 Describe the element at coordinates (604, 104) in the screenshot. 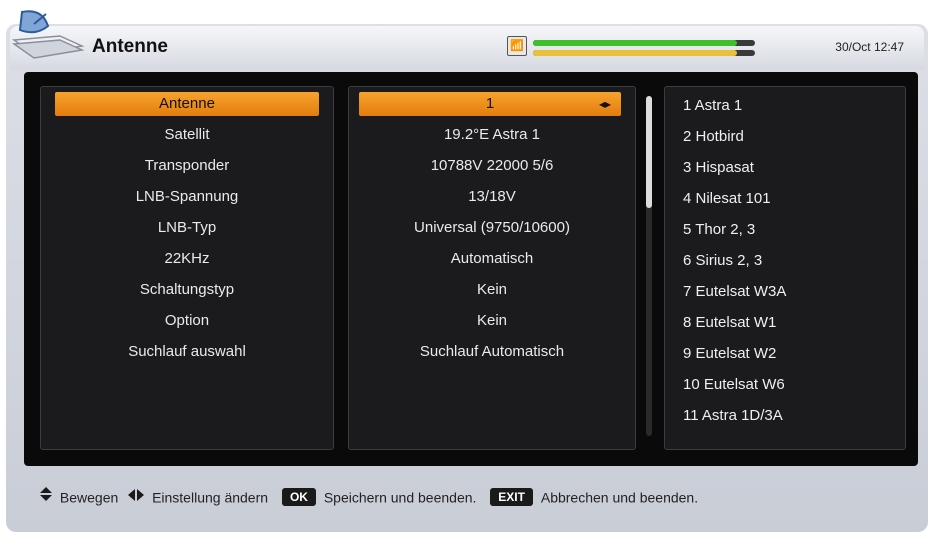

I see `left-right-arrow-icon: ◂▸` at that location.